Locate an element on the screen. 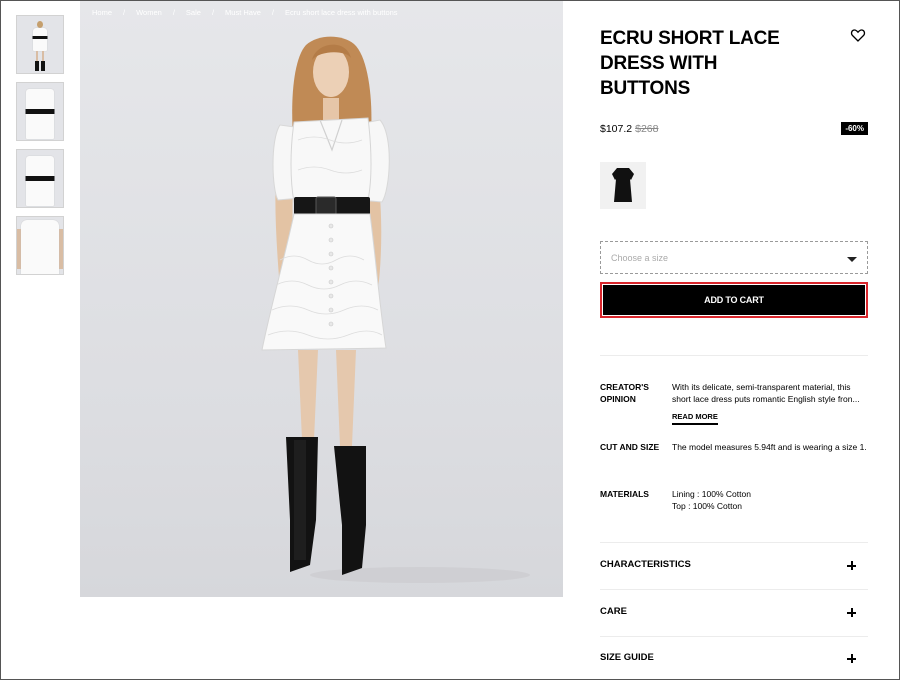 Image resolution: width=900 pixels, height=680 pixels. thumbnail-gallery is located at coordinates (40, 149).